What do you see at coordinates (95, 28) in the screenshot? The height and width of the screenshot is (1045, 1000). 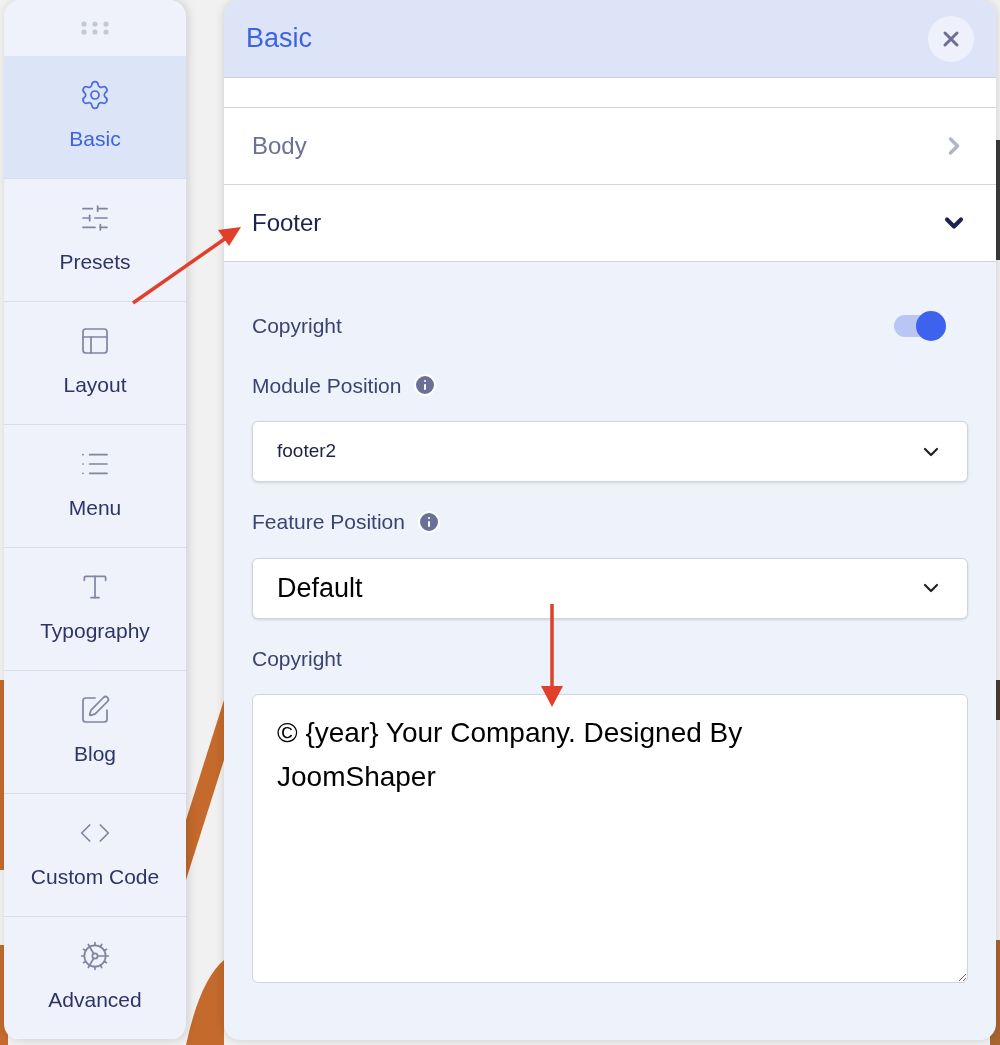 I see `drag-handle-icon` at bounding box center [95, 28].